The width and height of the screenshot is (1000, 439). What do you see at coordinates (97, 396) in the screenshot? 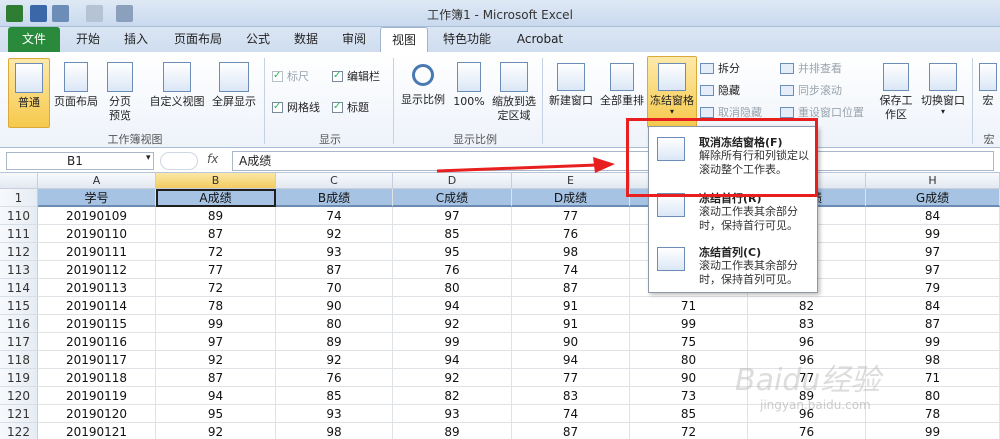
I see `table-cell: 20190119` at bounding box center [97, 396].